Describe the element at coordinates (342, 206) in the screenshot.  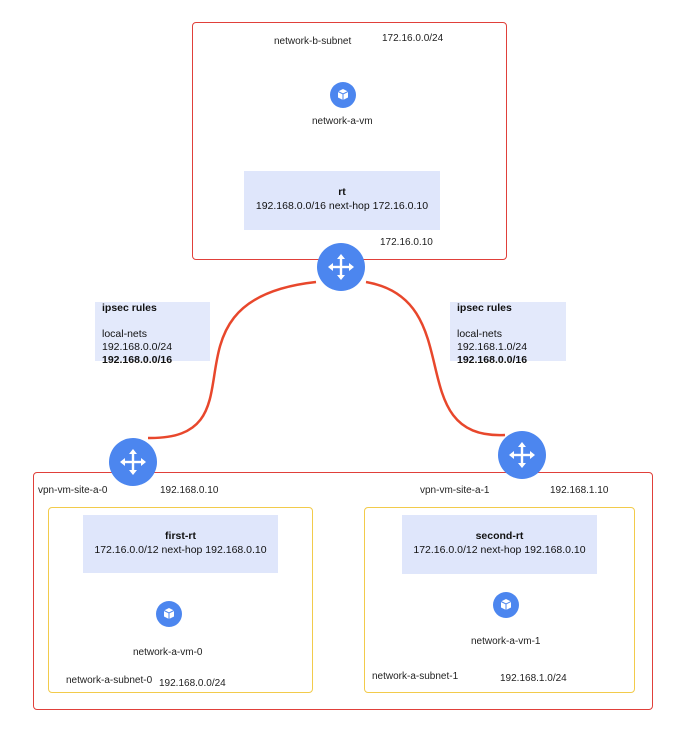
I see `route-rule: 192.168.0.0/16 next-hop 172.16.0.10` at that location.